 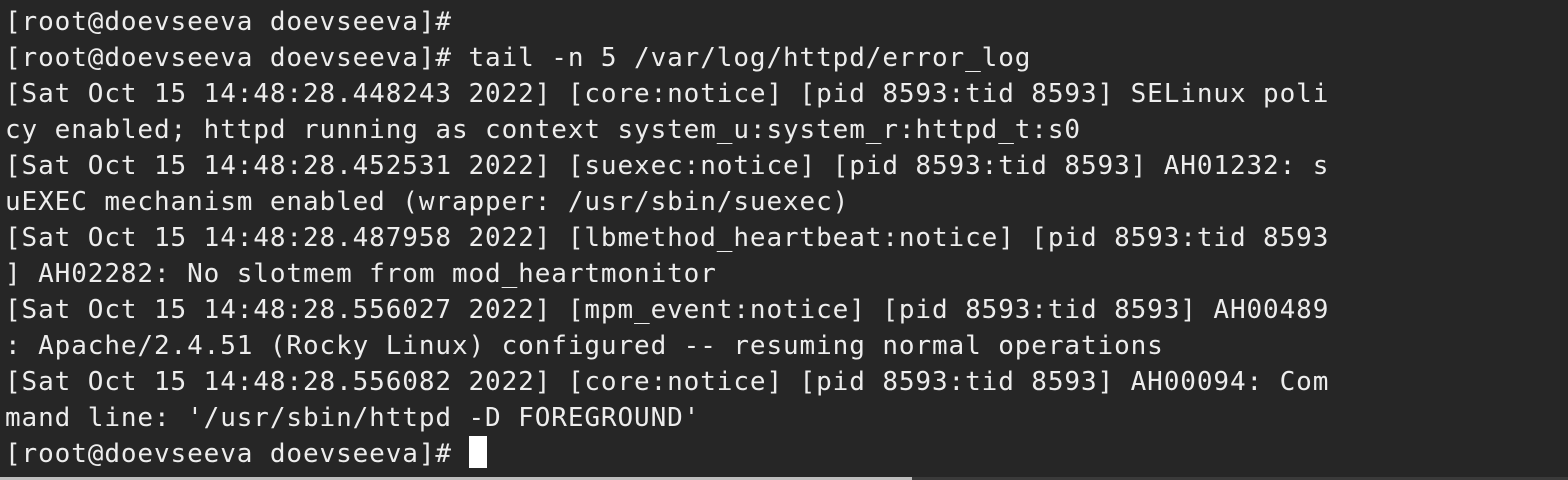 What do you see at coordinates (237, 454) in the screenshot?
I see `terminal-prompt: [root@doevseeva doevseeva]#` at bounding box center [237, 454].